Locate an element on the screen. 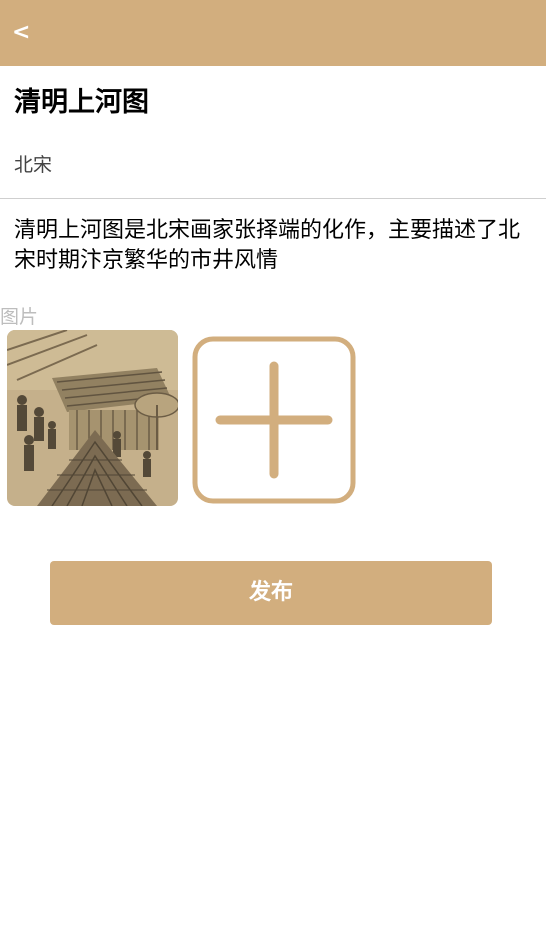 This screenshot has height=941, width=546. images-label: 图片 is located at coordinates (19, 317).